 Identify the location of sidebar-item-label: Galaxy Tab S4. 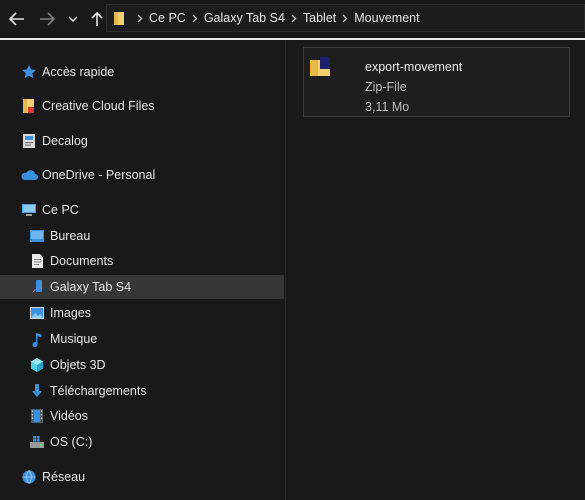
(91, 287).